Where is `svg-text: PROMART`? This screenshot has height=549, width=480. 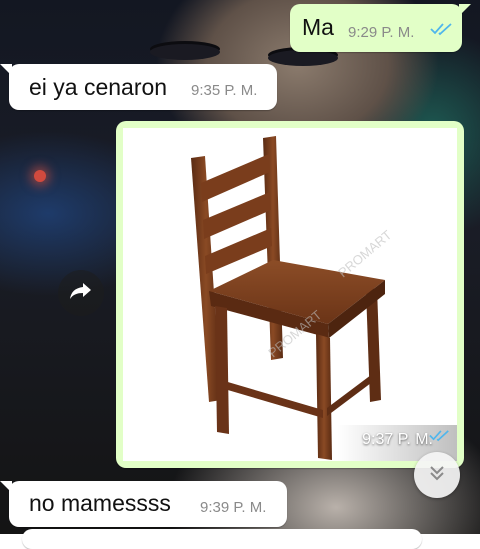 svg-text: PROMART is located at coordinates (364, 253).